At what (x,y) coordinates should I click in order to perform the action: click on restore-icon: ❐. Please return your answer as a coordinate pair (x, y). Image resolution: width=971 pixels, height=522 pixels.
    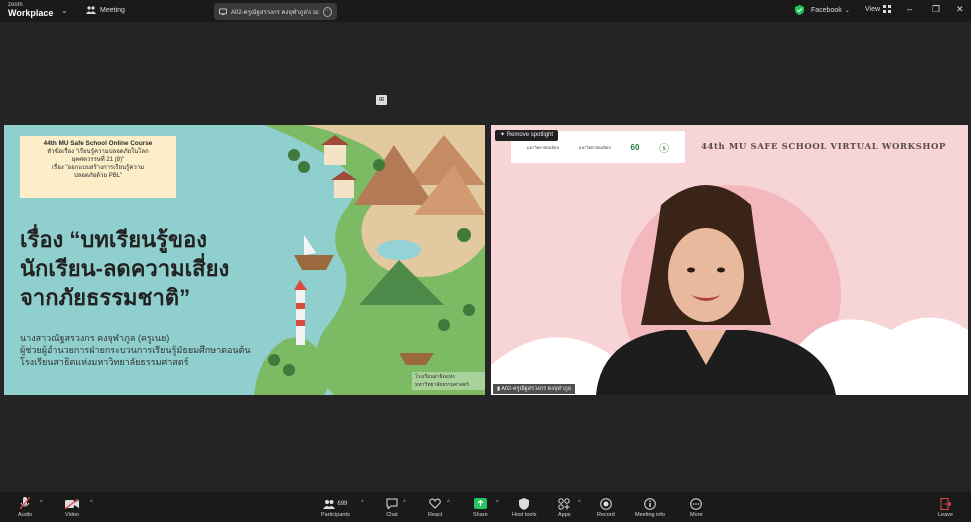
    Looking at the image, I should click on (936, 9).